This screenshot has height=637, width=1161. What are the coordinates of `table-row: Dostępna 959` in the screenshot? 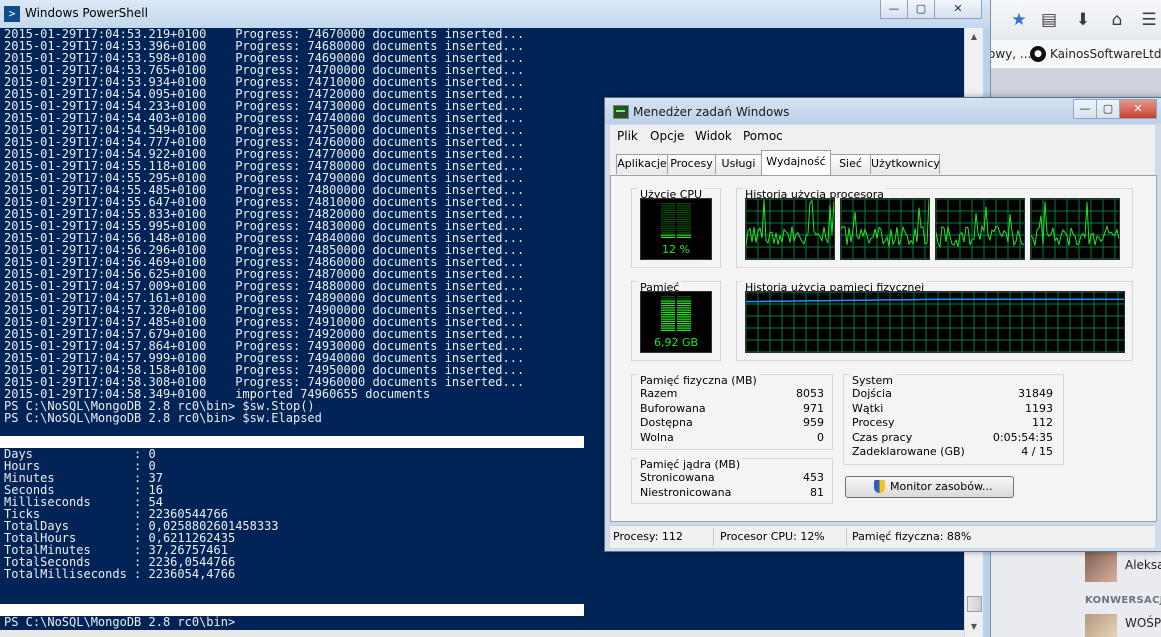 It's located at (732, 423).